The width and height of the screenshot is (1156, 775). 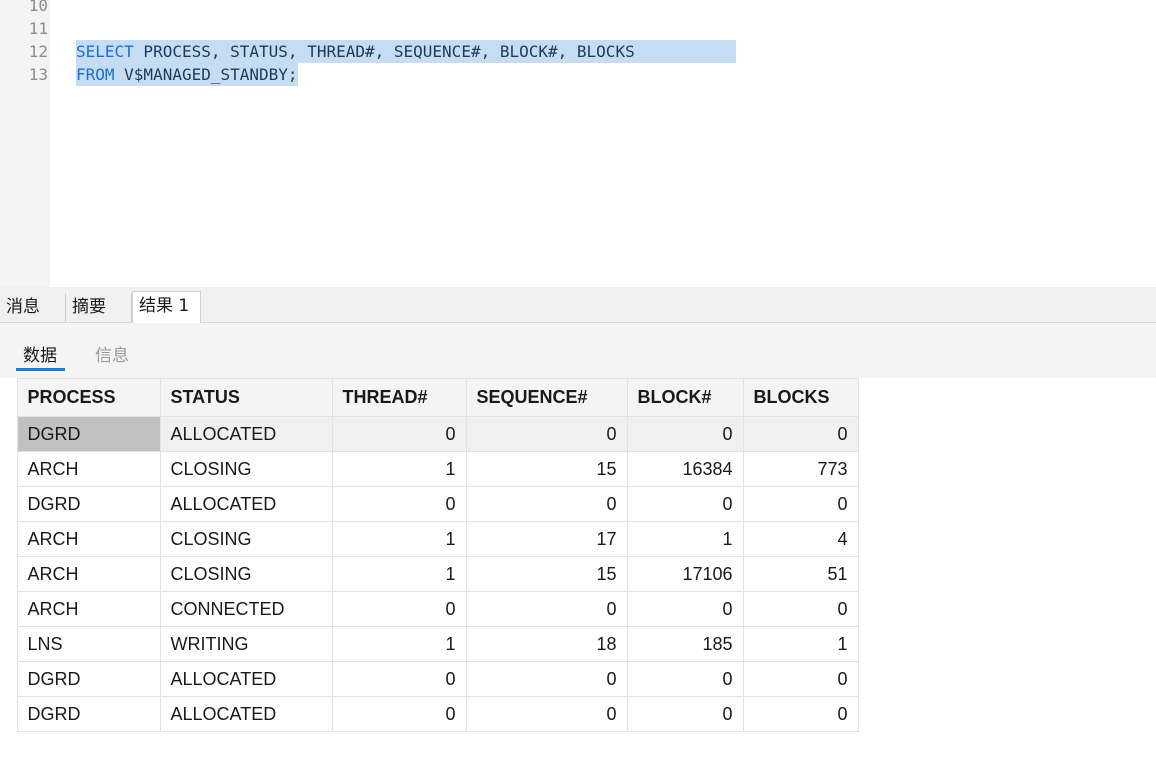 I want to click on table-row: ARCH CLOSING 1 15 17106 51, so click(x=429, y=574).